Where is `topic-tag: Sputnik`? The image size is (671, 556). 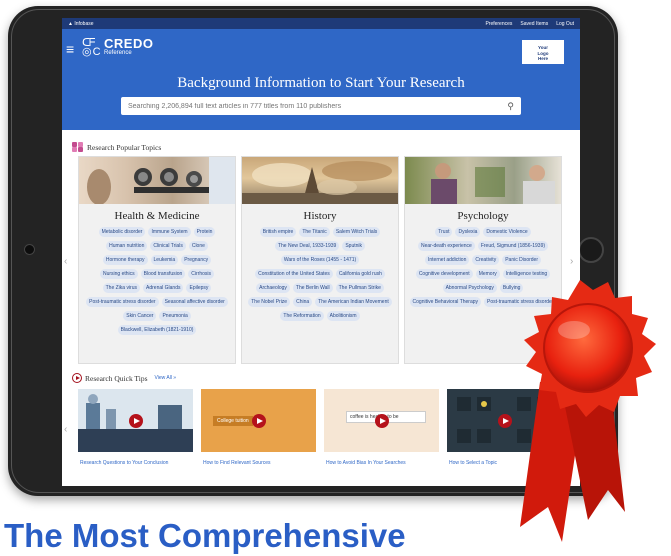
topic-tag: Sputnik is located at coordinates (354, 246).